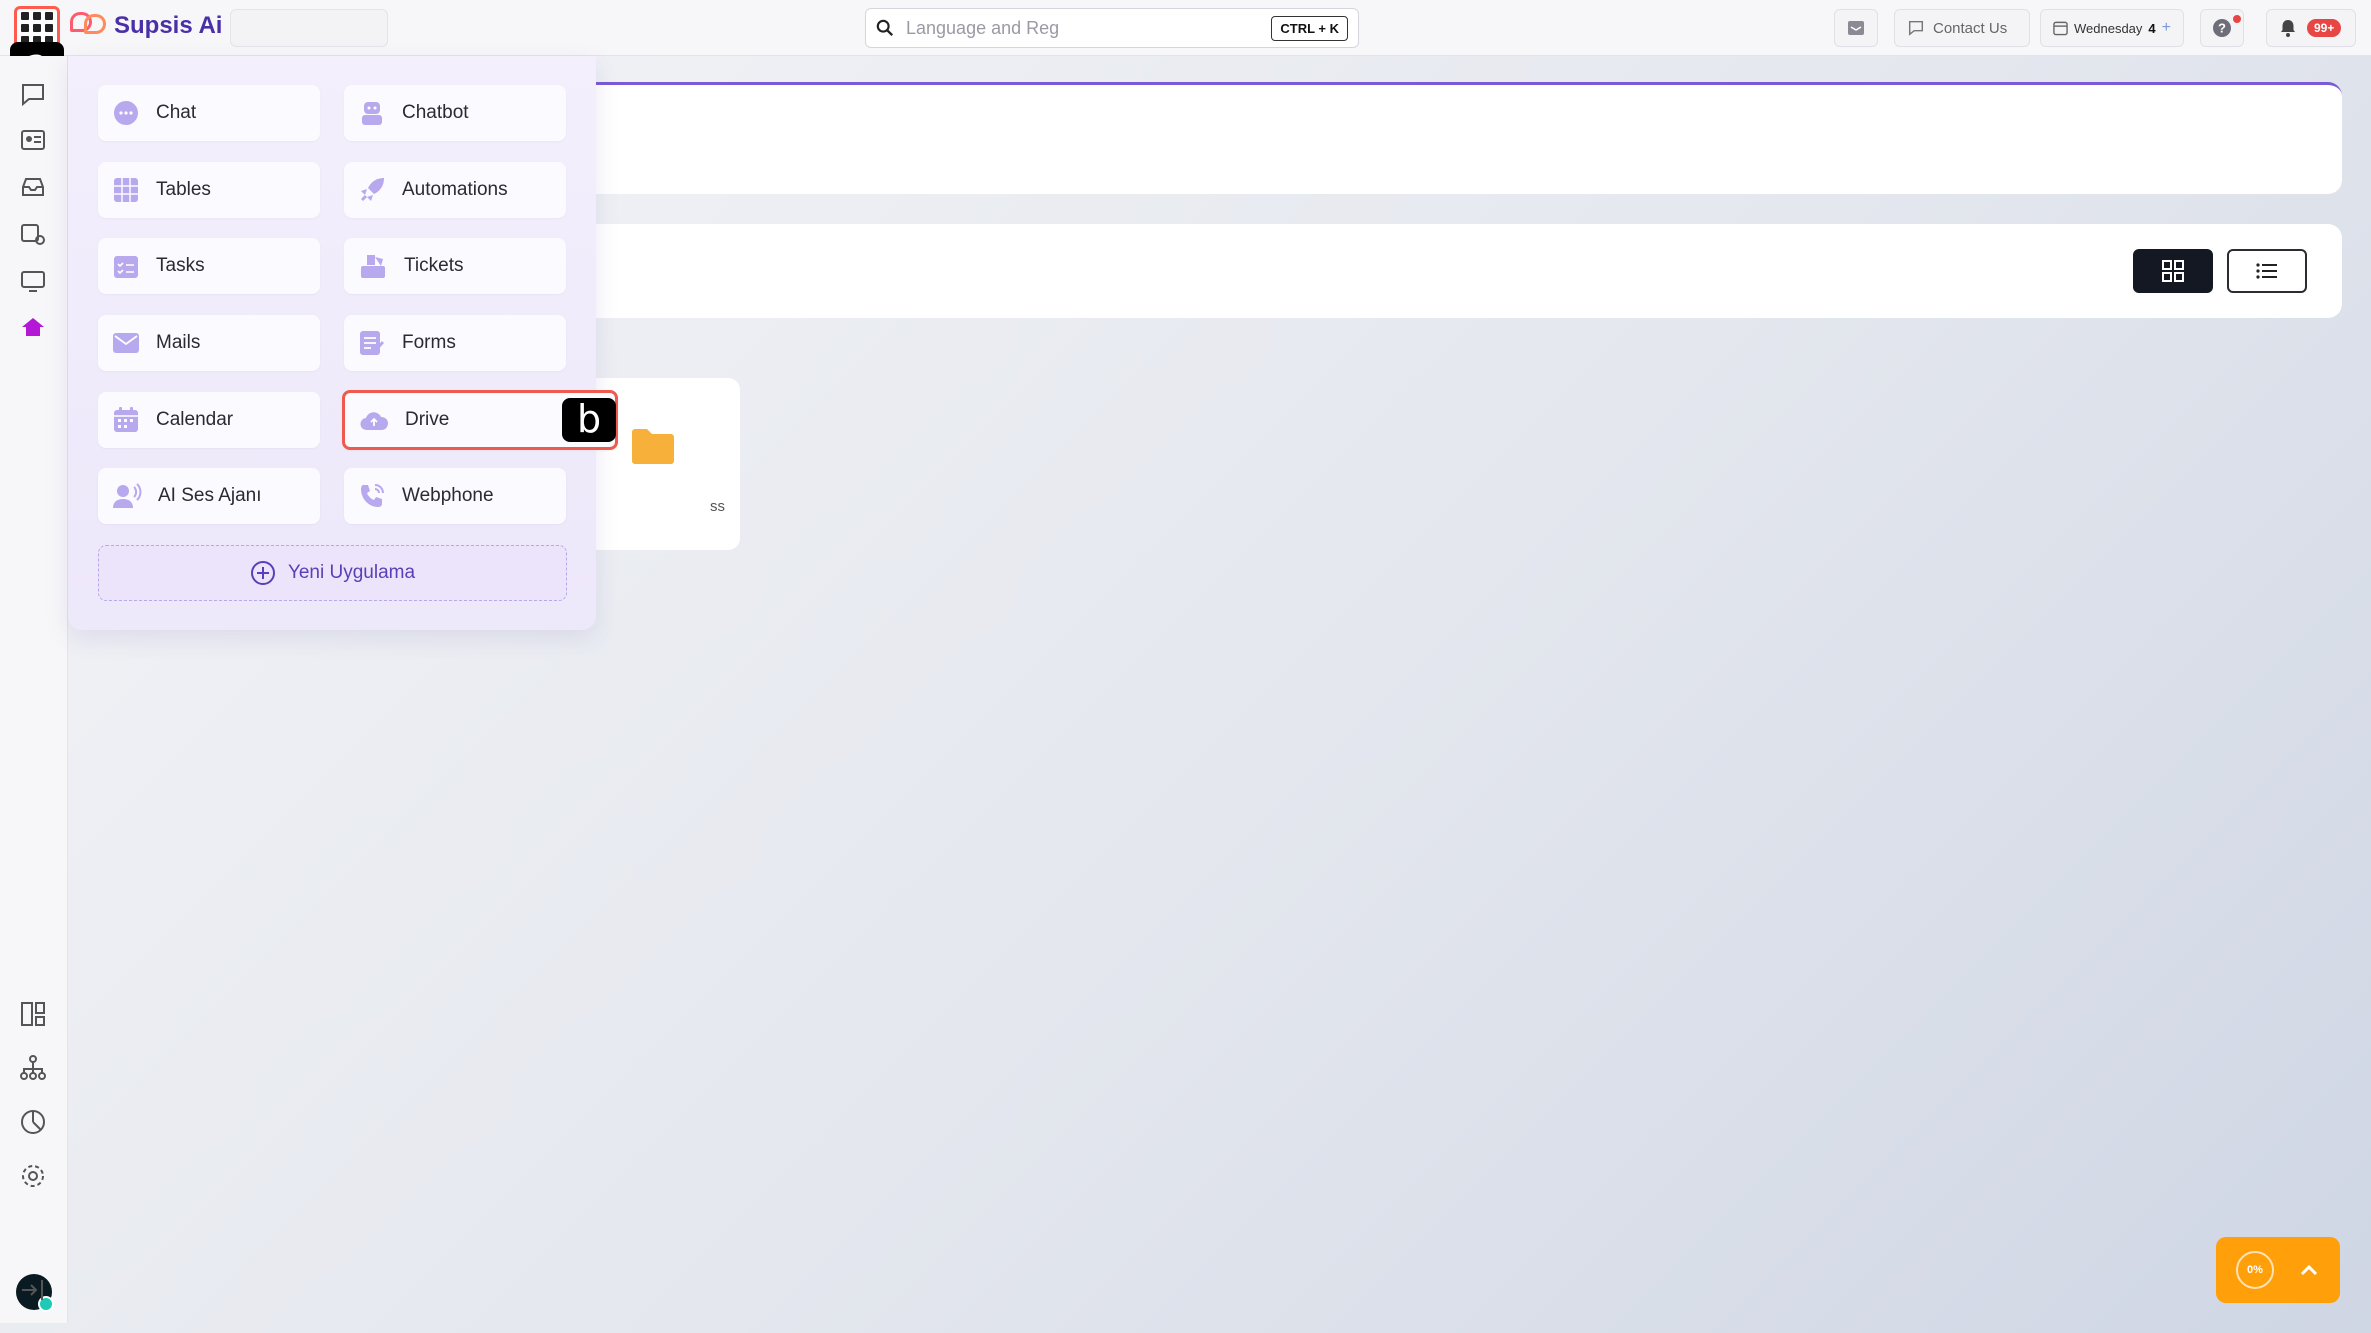  Describe the element at coordinates (1916, 28) in the screenshot. I see `message-icon` at that location.